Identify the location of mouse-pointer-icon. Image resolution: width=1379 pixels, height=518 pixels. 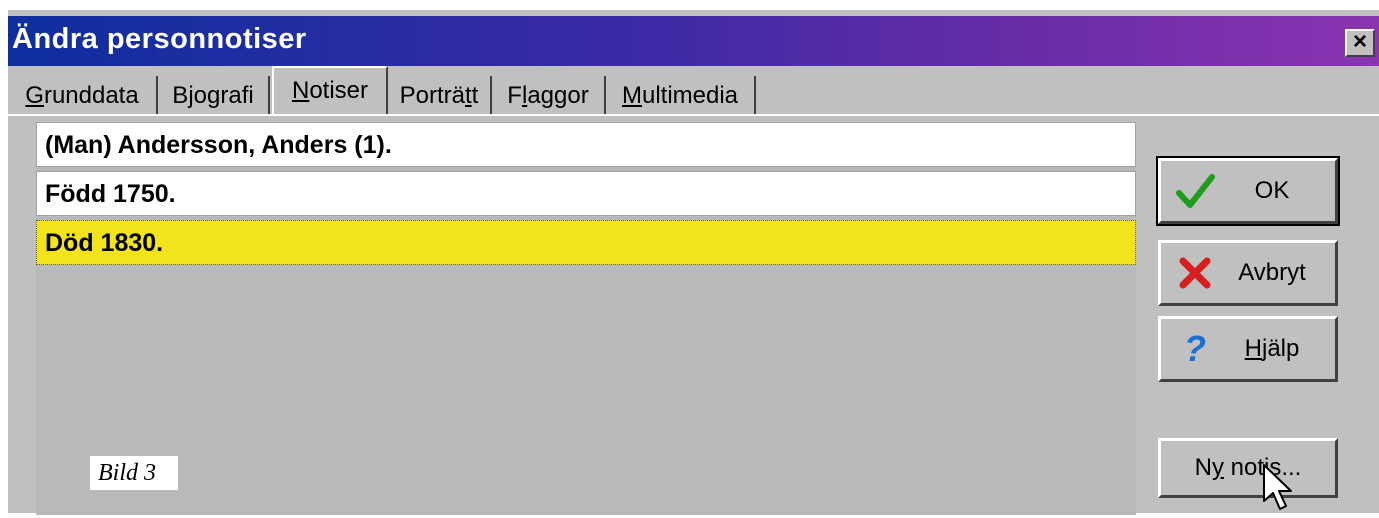
(1282, 488).